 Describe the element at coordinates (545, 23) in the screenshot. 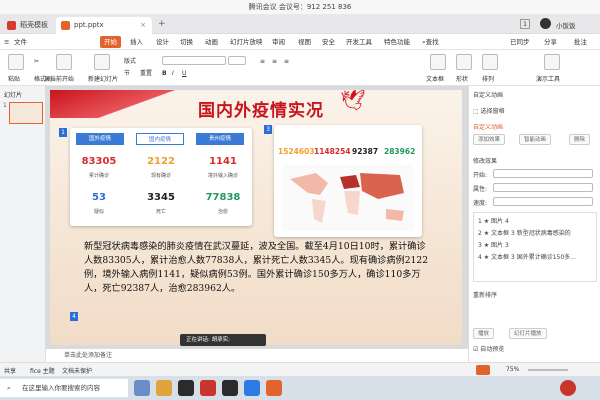

I see `avatar` at that location.